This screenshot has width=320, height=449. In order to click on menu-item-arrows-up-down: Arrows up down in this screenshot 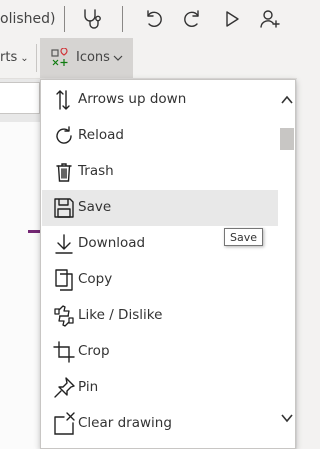, I will do `click(160, 100)`.